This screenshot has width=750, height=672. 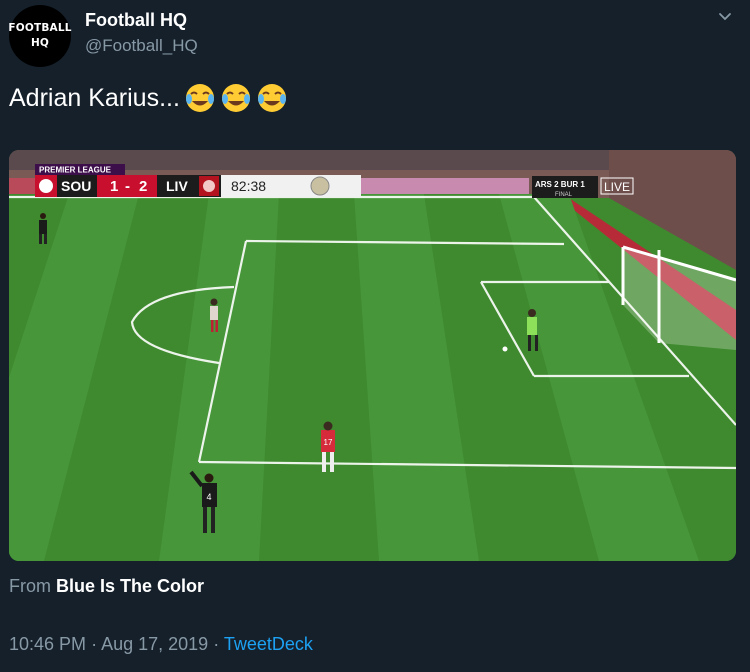 What do you see at coordinates (725, 17) in the screenshot?
I see `chevron-down-icon` at bounding box center [725, 17].